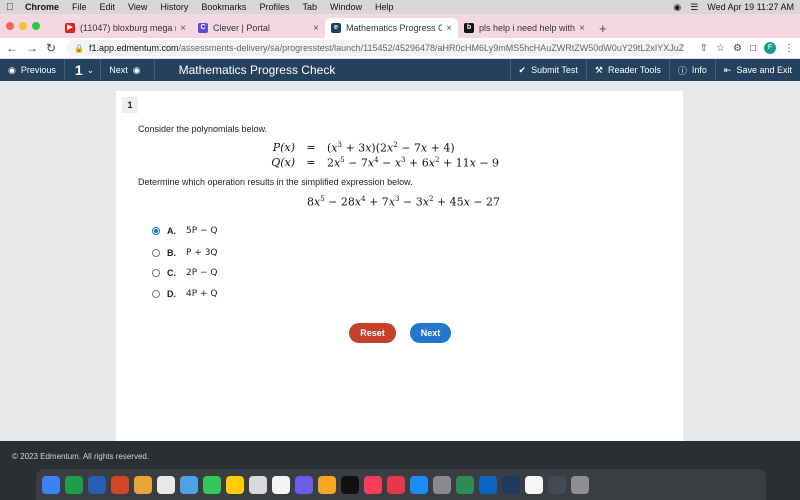  What do you see at coordinates (304, 484) in the screenshot?
I see `podcasts-icon` at bounding box center [304, 484].